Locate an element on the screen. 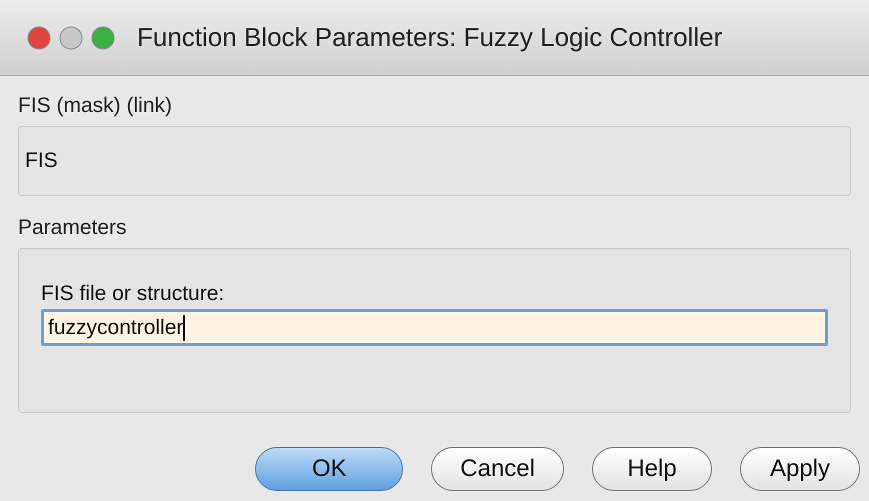 This screenshot has height=501, width=869. close-icon is located at coordinates (39, 38).